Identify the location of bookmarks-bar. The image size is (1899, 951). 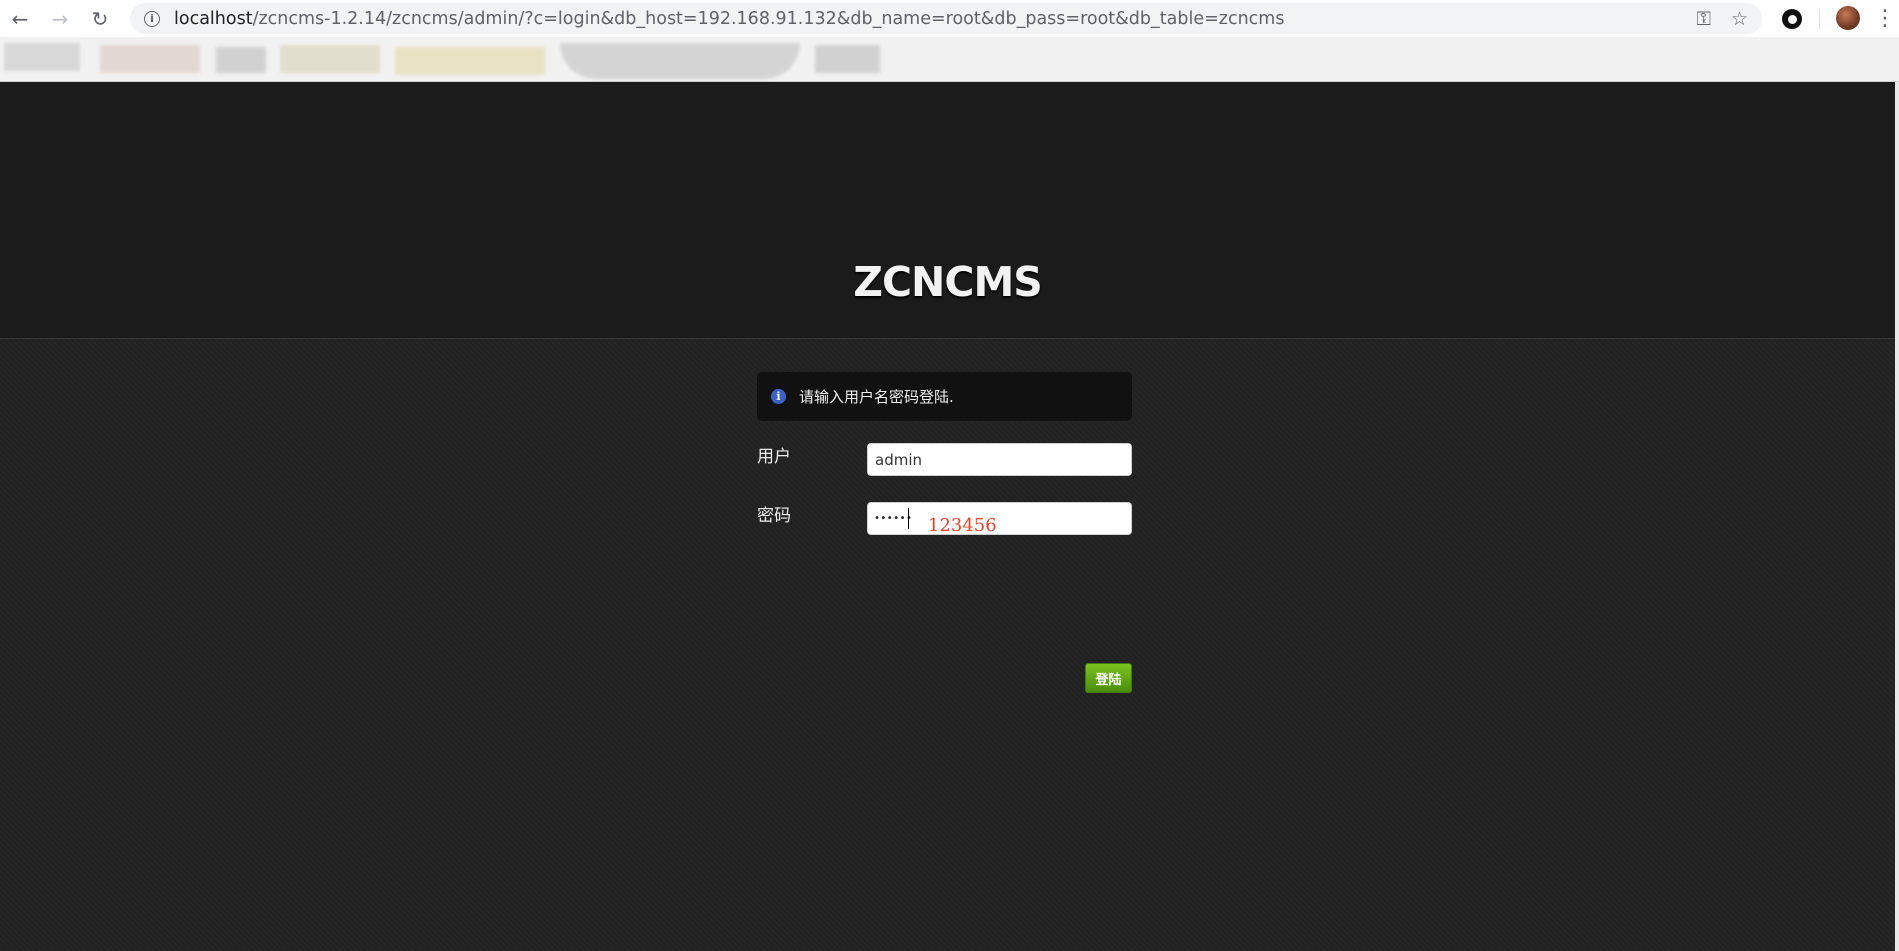
(949, 59).